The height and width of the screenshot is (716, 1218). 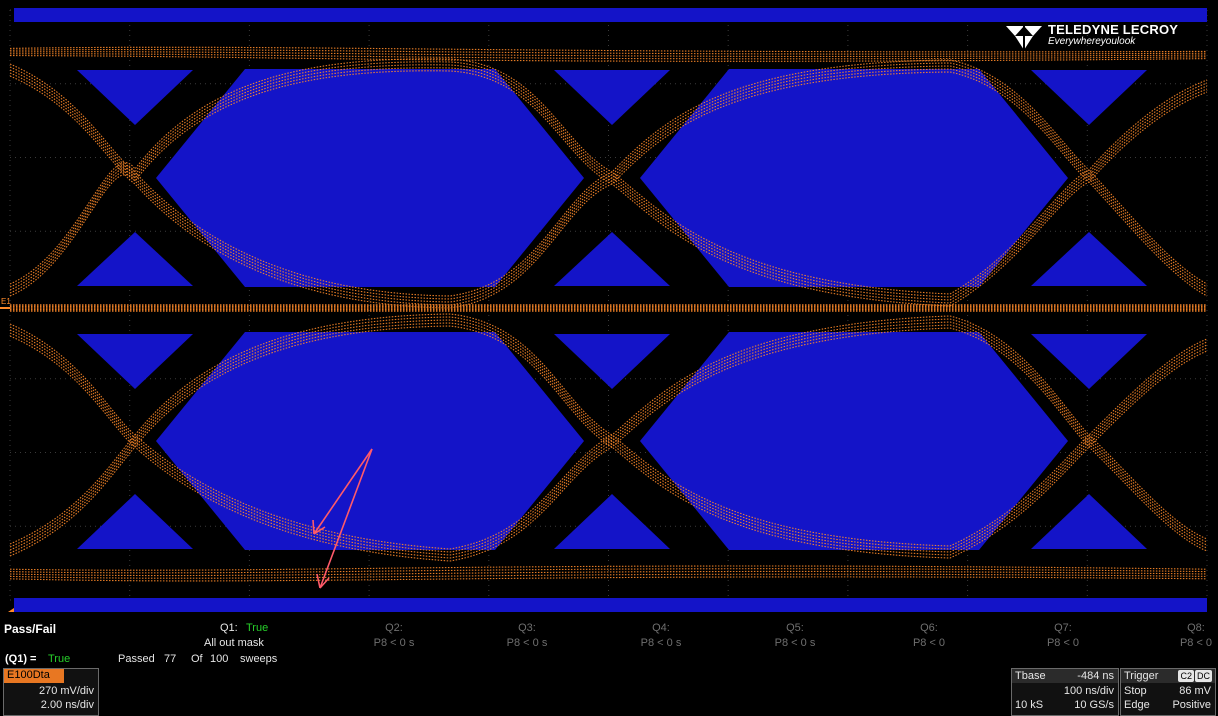 I want to click on pass-fail-title: Pass/Fail, so click(x=30, y=629).